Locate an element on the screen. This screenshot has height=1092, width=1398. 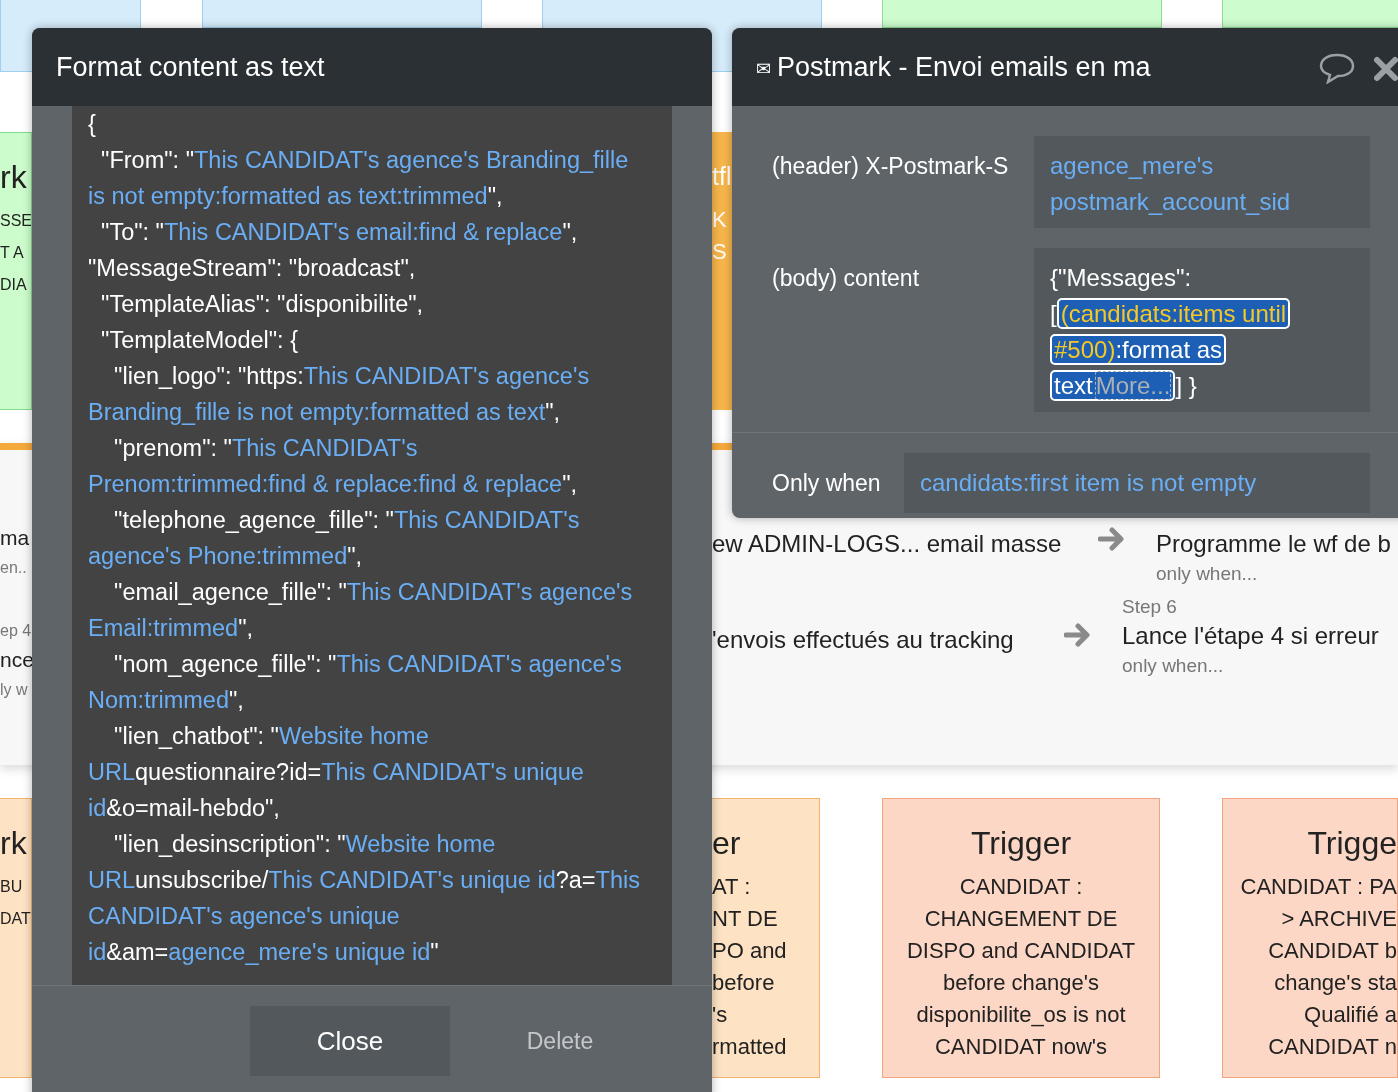
card-title: Trigger is located at coordinates (1021, 843).